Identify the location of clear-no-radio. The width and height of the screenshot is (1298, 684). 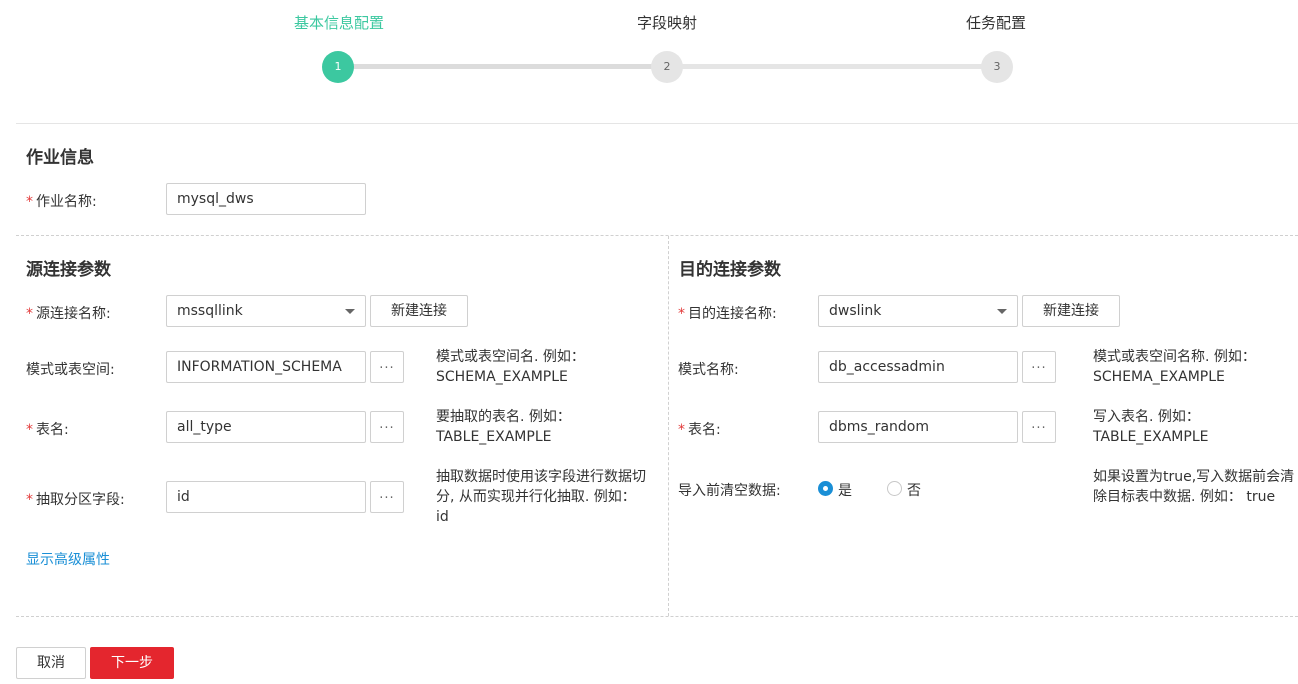
(894, 488).